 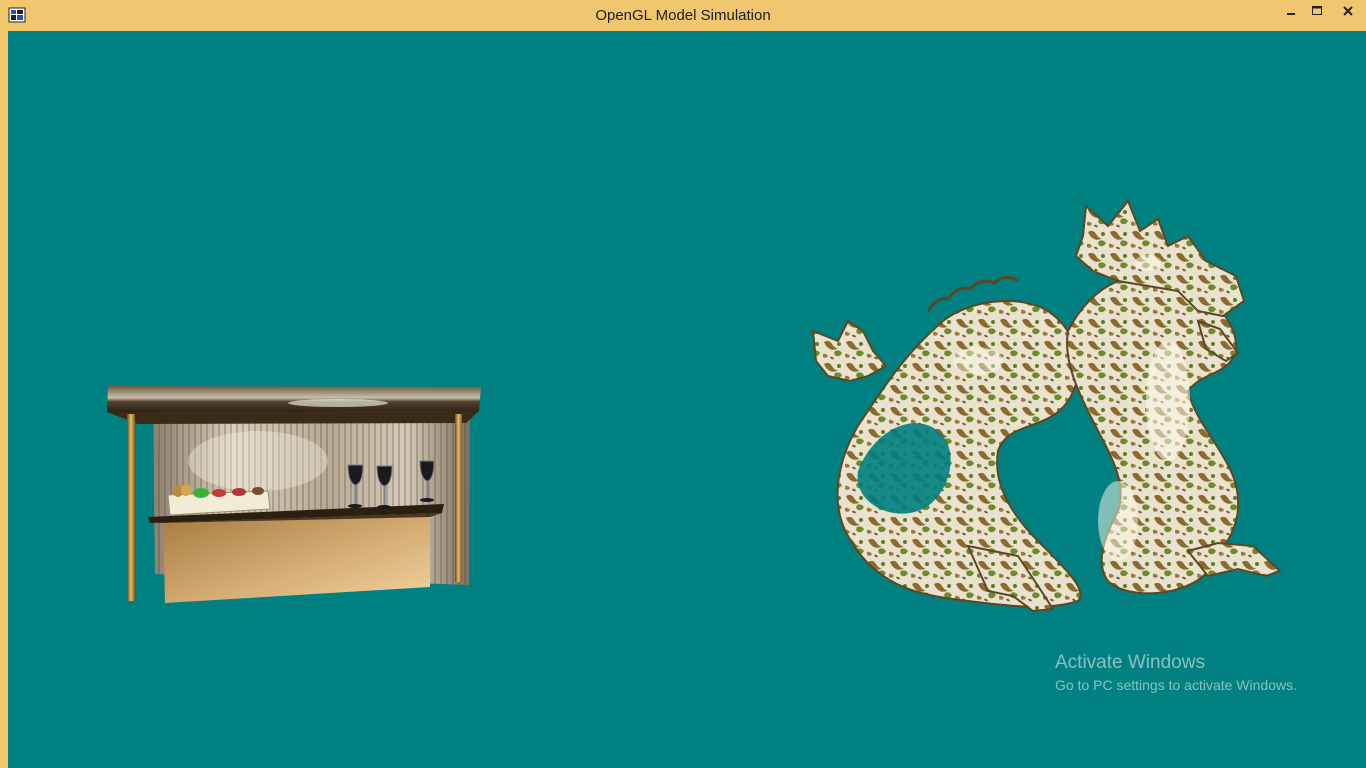 I want to click on bar-counter-model, so click(x=294, y=494).